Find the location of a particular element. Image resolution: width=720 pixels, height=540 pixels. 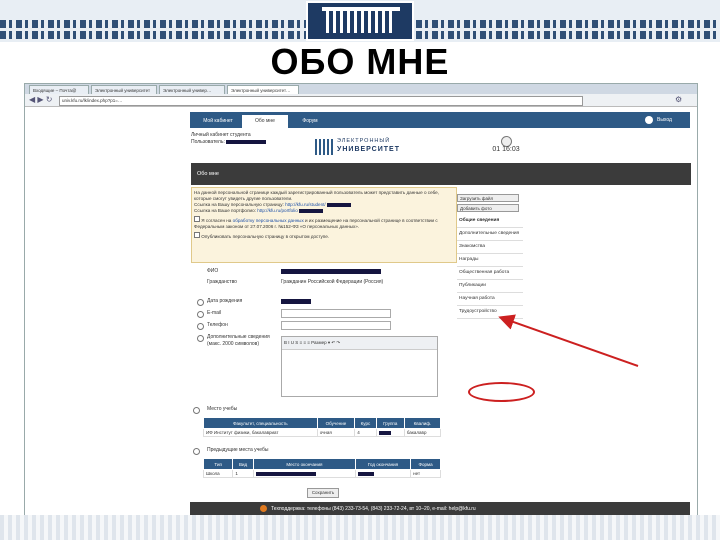

pointer-arrow is located at coordinates (568, 340).